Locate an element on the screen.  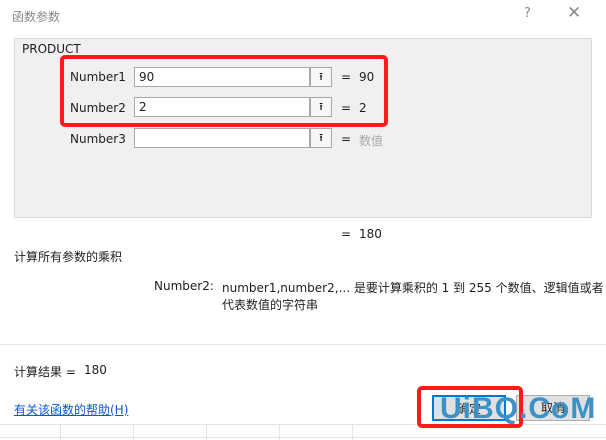
formula-result-value: 180 is located at coordinates (370, 234).